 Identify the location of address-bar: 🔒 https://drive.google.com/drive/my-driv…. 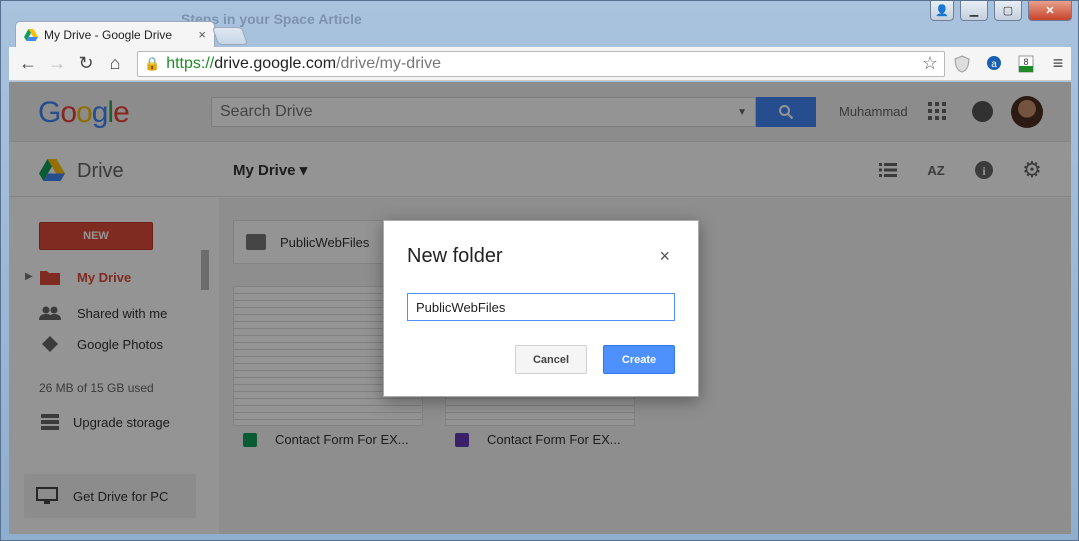
(541, 63).